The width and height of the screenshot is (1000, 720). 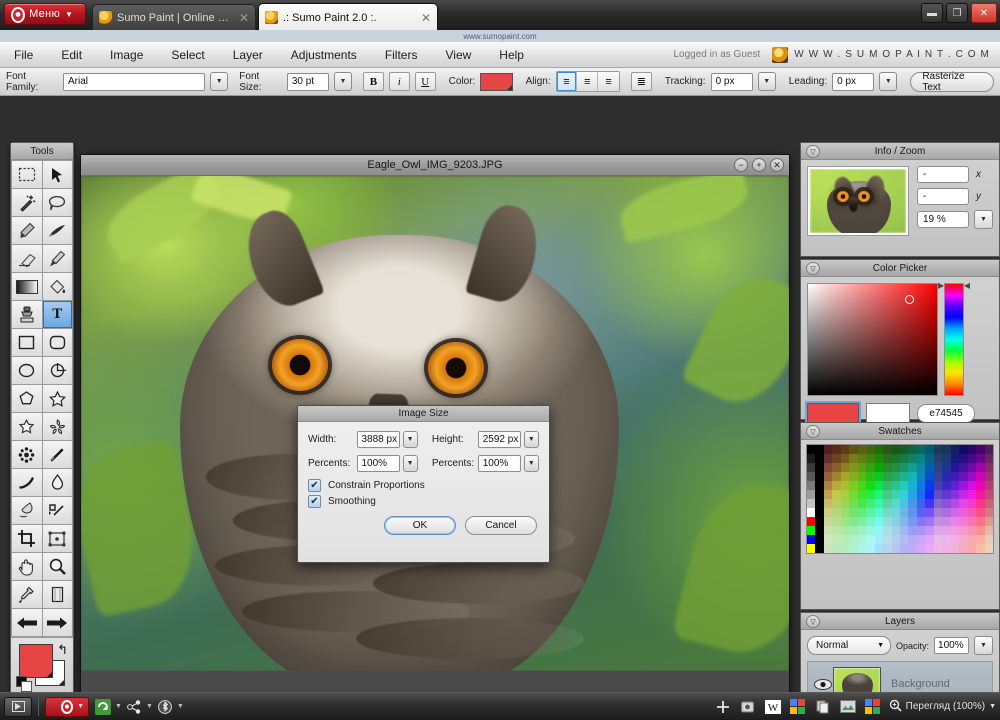 I want to click on constrain-proportions-row: ✔ Constrain Proportions, so click(x=423, y=485).